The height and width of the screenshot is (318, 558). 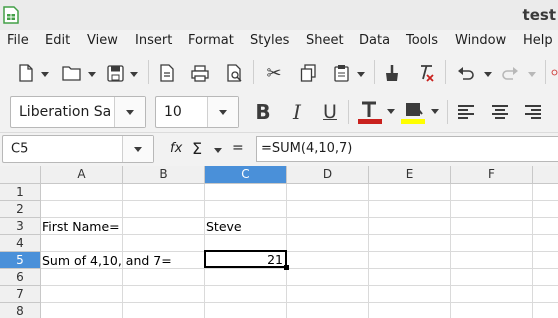 What do you see at coordinates (129, 112) in the screenshot?
I see `font-name-dropdown-button` at bounding box center [129, 112].